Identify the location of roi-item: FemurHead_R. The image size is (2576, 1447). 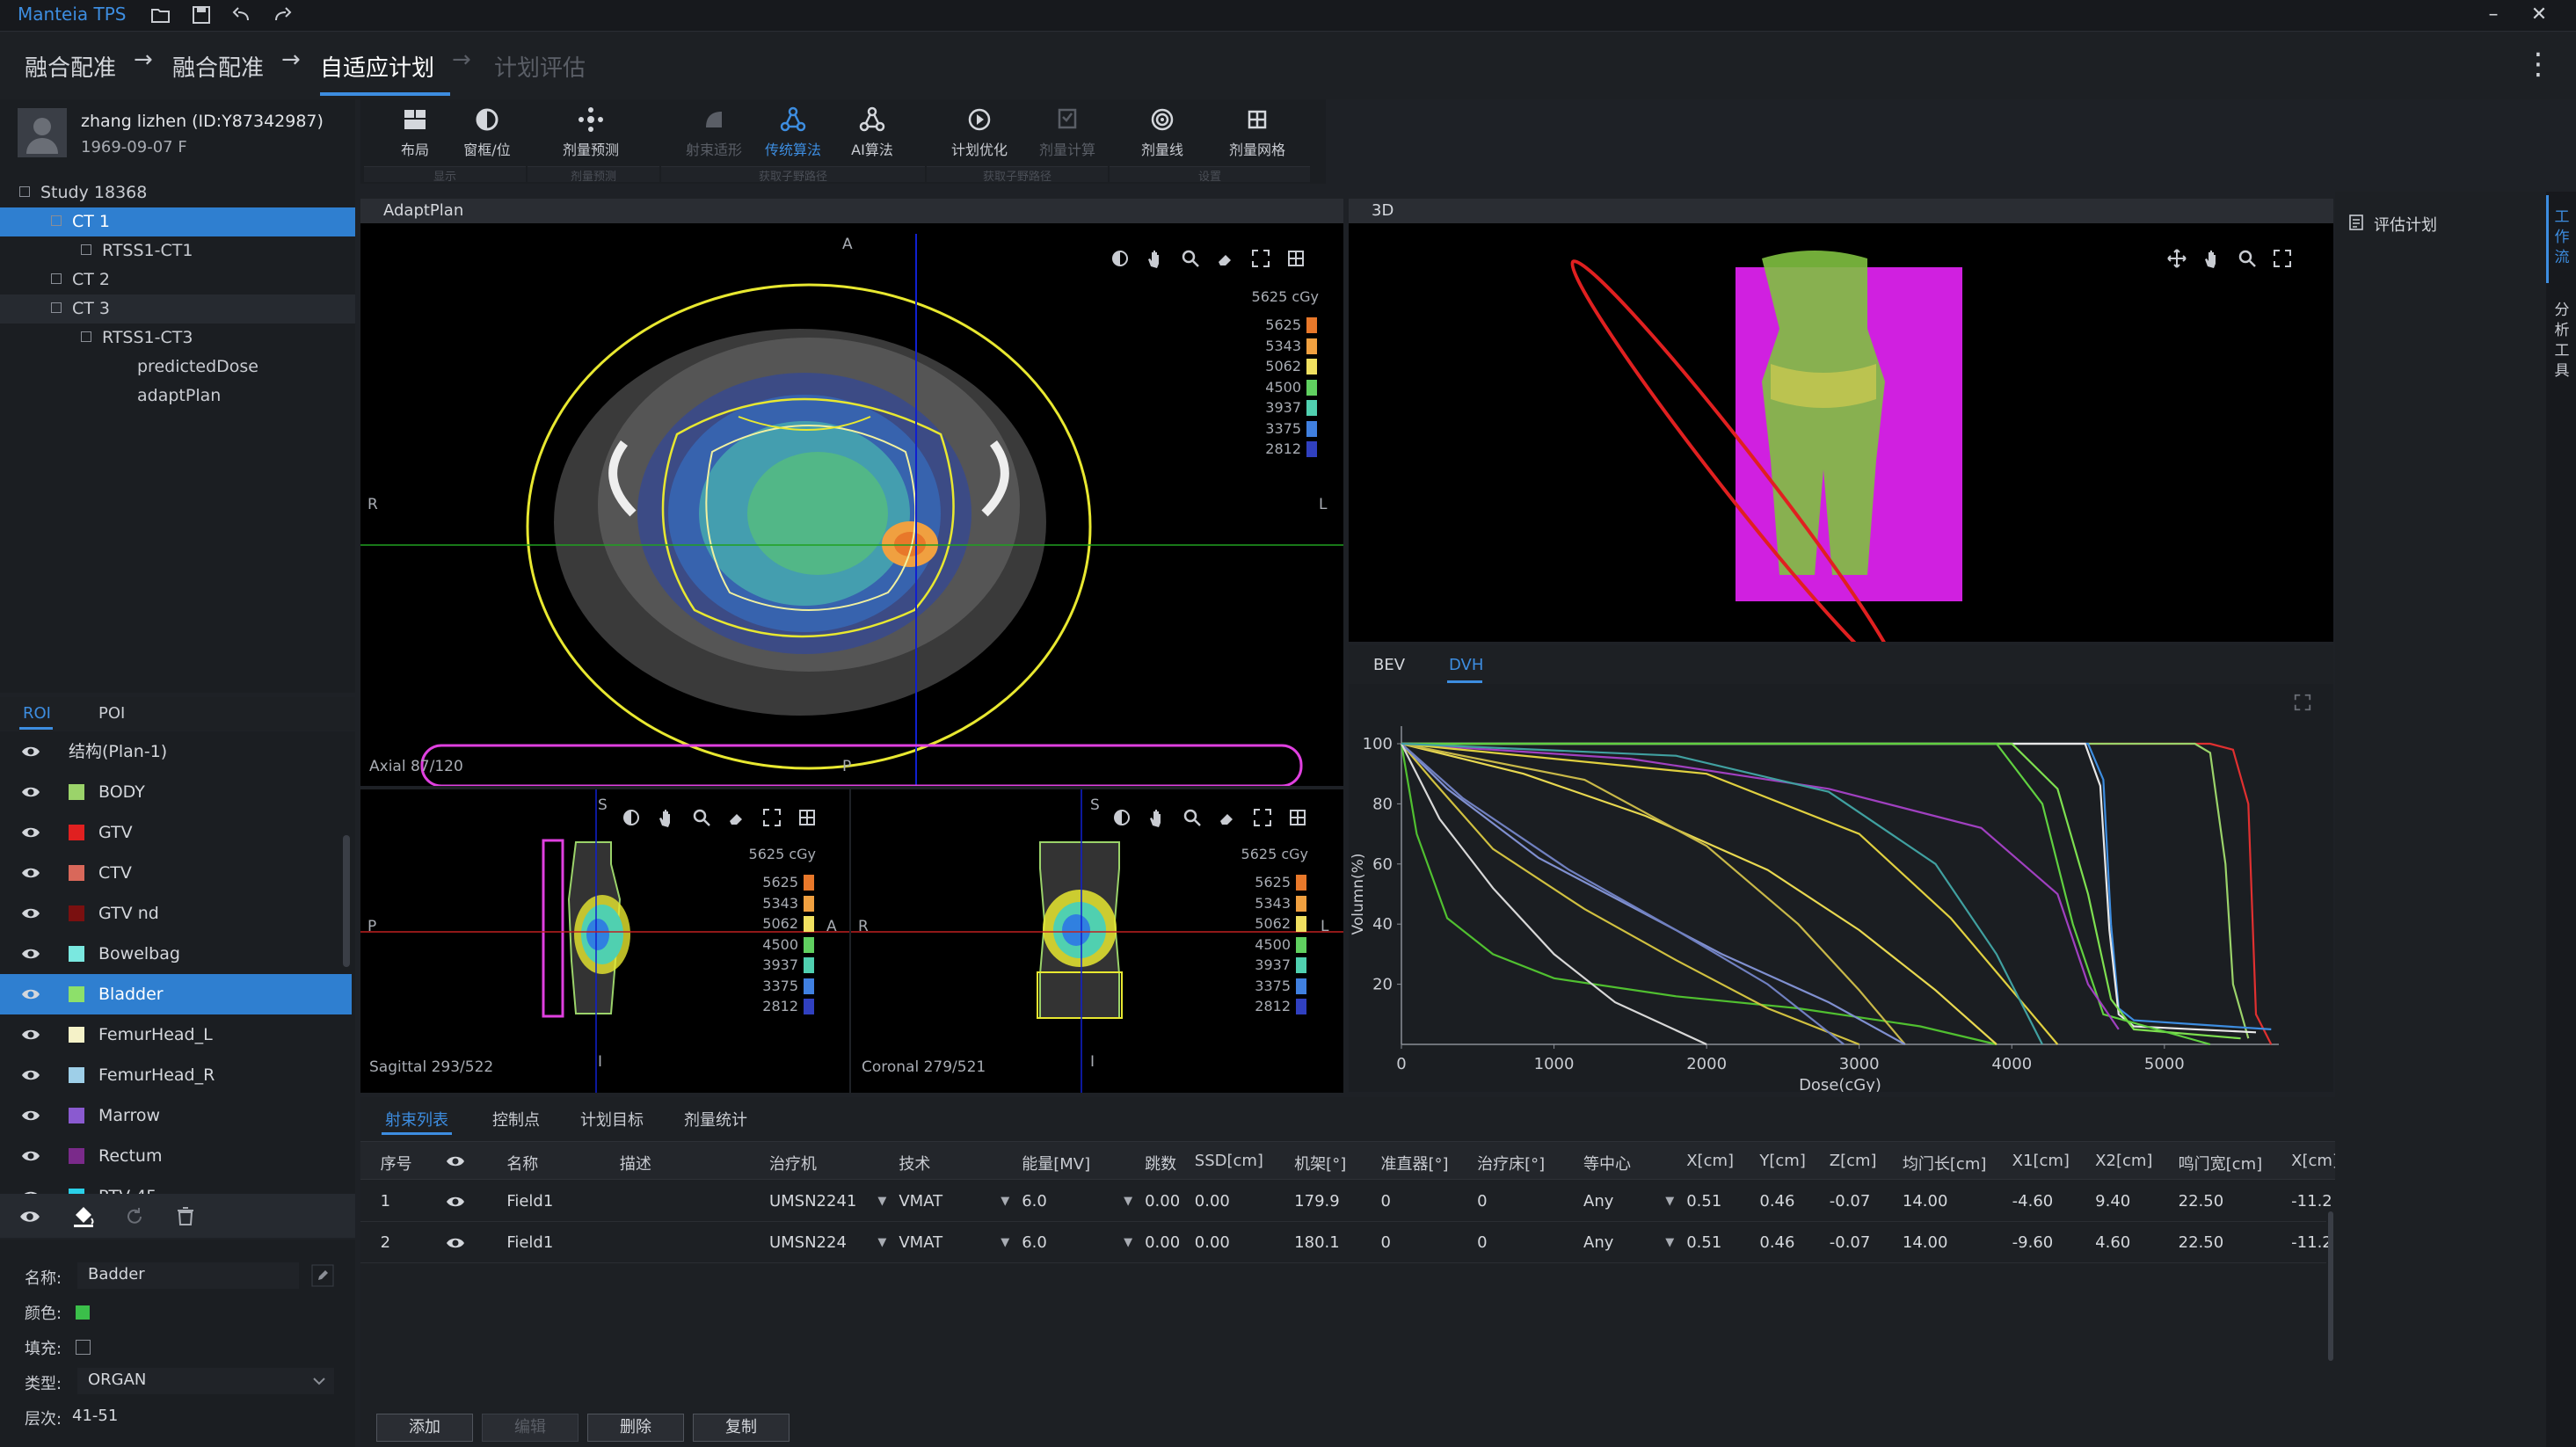
(176, 1075).